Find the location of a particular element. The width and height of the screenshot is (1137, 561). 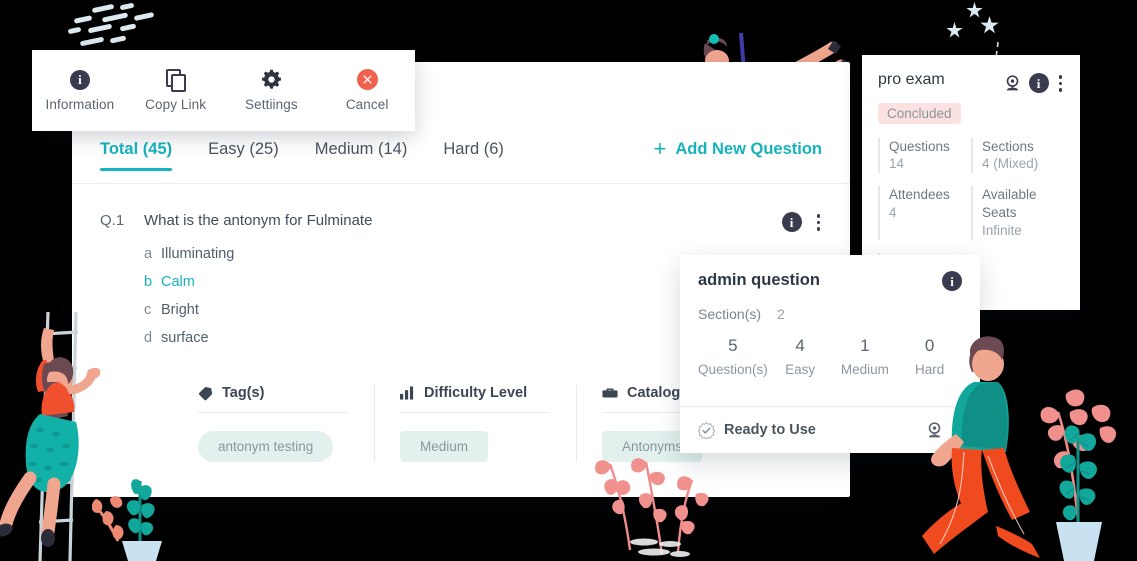

illustration-plant-right is located at coordinates (1078, 475).